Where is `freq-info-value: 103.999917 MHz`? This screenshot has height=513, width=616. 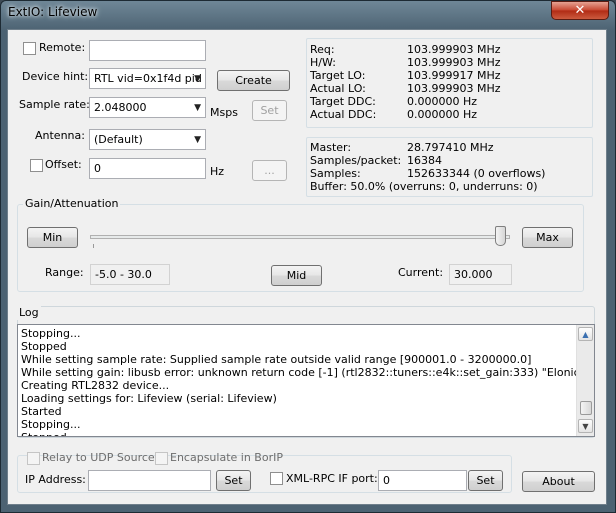 freq-info-value: 103.999917 MHz is located at coordinates (454, 75).